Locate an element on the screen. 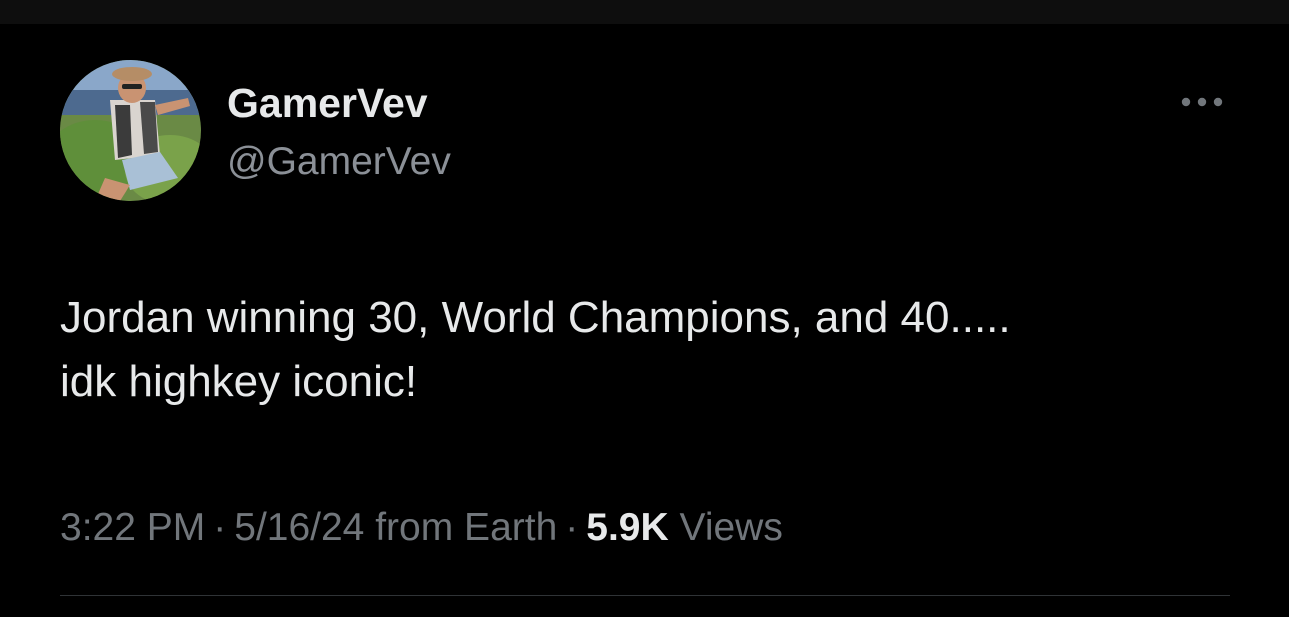  more-options-button is located at coordinates (1202, 102).